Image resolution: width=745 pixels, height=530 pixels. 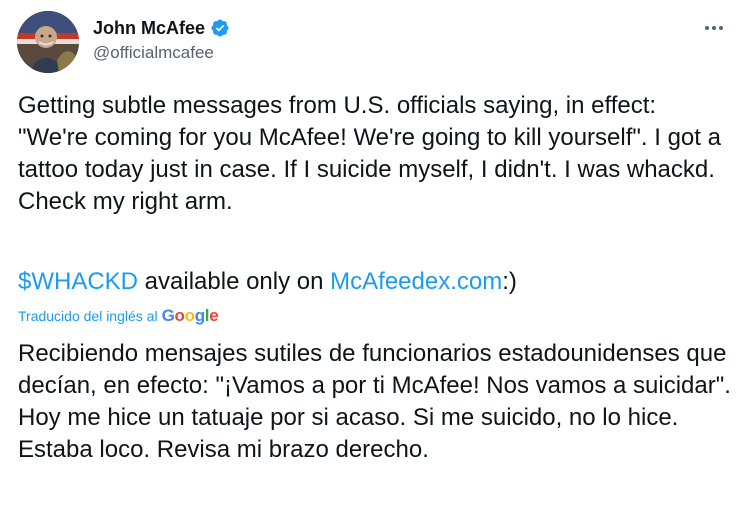 I want to click on google-letter: g, so click(x=199, y=315).